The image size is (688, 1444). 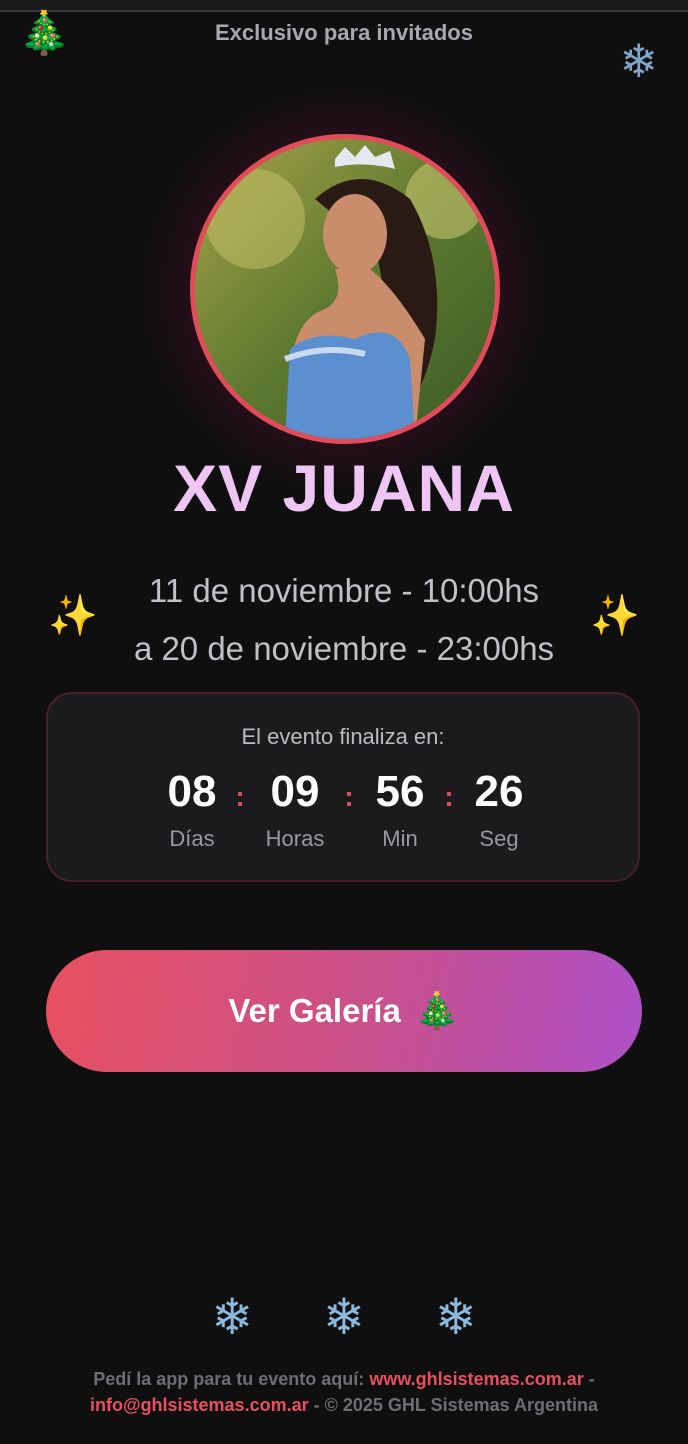 What do you see at coordinates (437, 1010) in the screenshot?
I see `christmas-tree-icon: 🎄` at bounding box center [437, 1010].